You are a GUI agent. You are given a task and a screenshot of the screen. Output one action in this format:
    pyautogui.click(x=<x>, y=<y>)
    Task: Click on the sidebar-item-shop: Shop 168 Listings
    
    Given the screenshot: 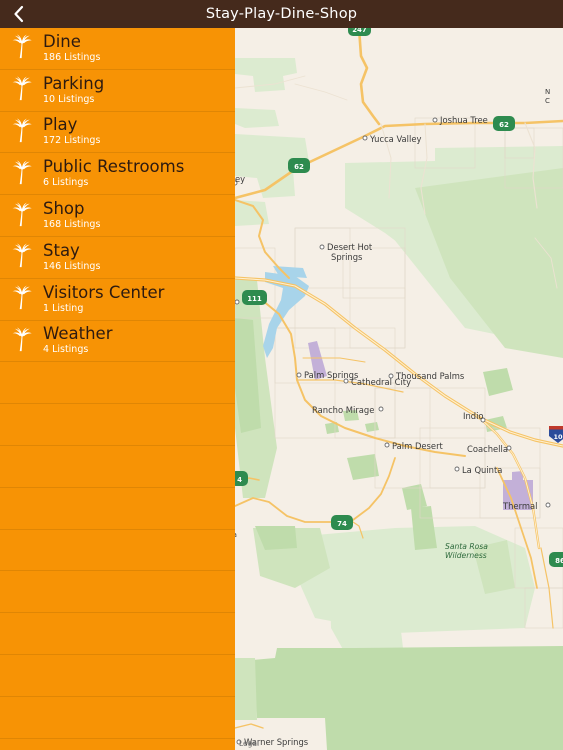 What is the action you would take?
    pyautogui.click(x=117, y=216)
    